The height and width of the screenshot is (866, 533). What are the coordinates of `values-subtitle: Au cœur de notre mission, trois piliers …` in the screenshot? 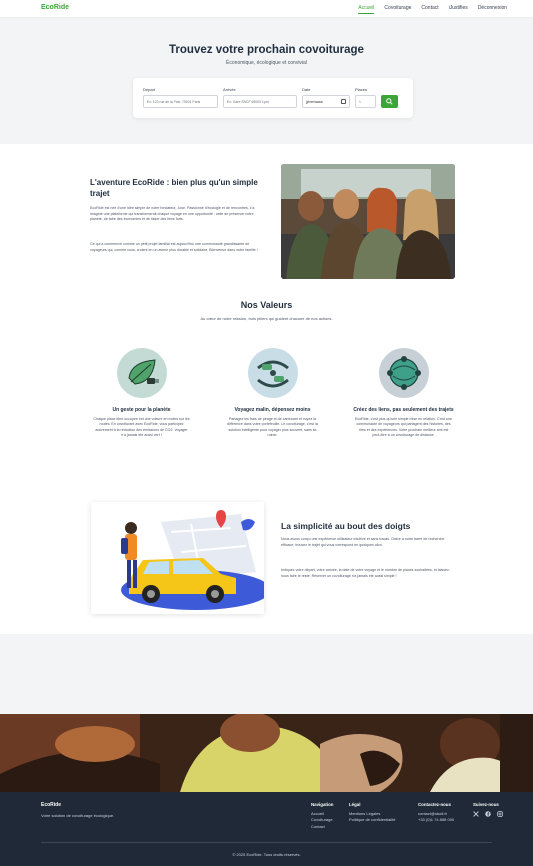 It's located at (266, 318).